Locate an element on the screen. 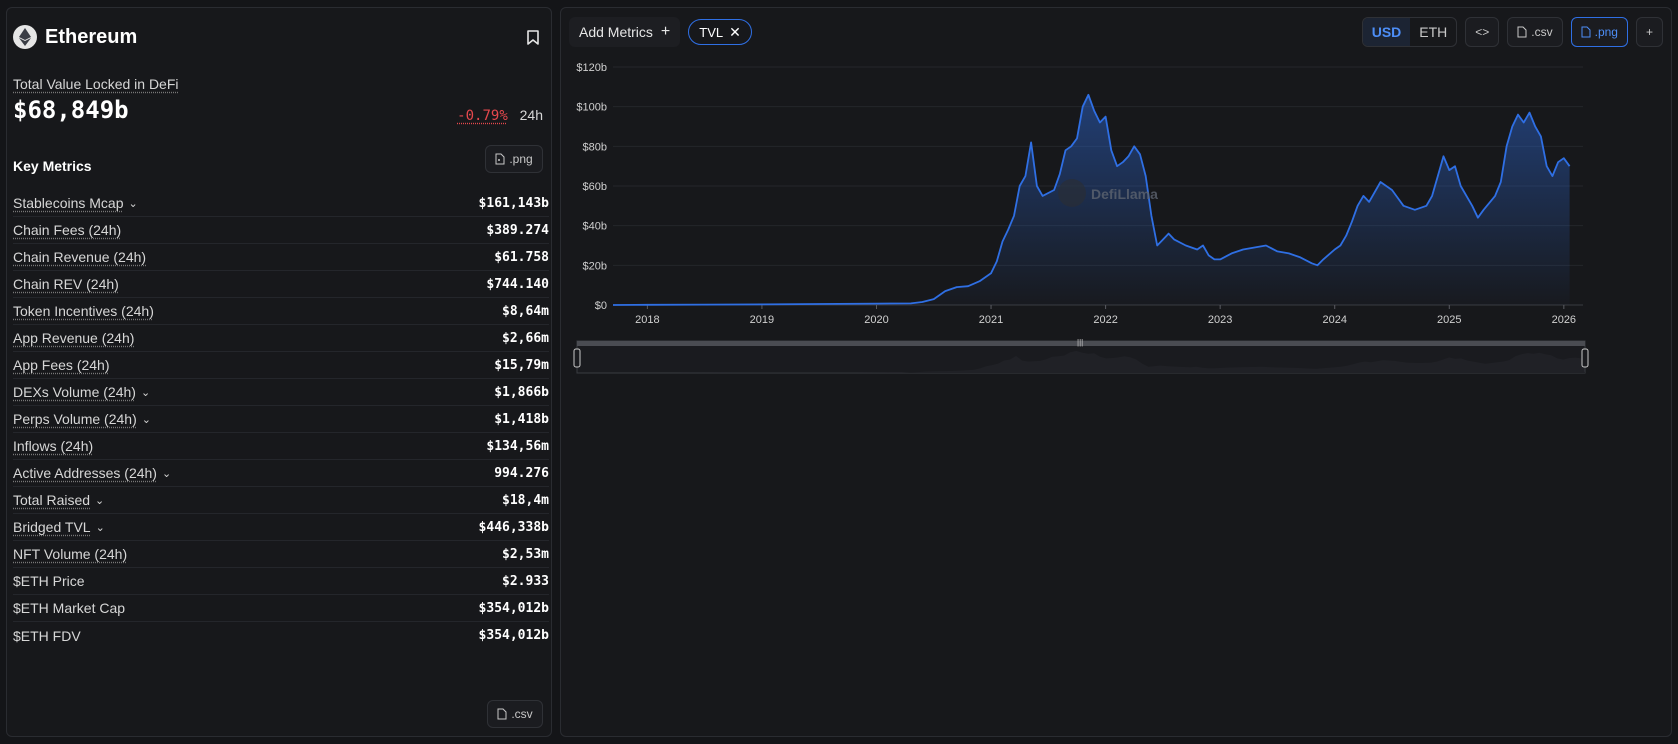  metric-value: $2,66m is located at coordinates (525, 338).